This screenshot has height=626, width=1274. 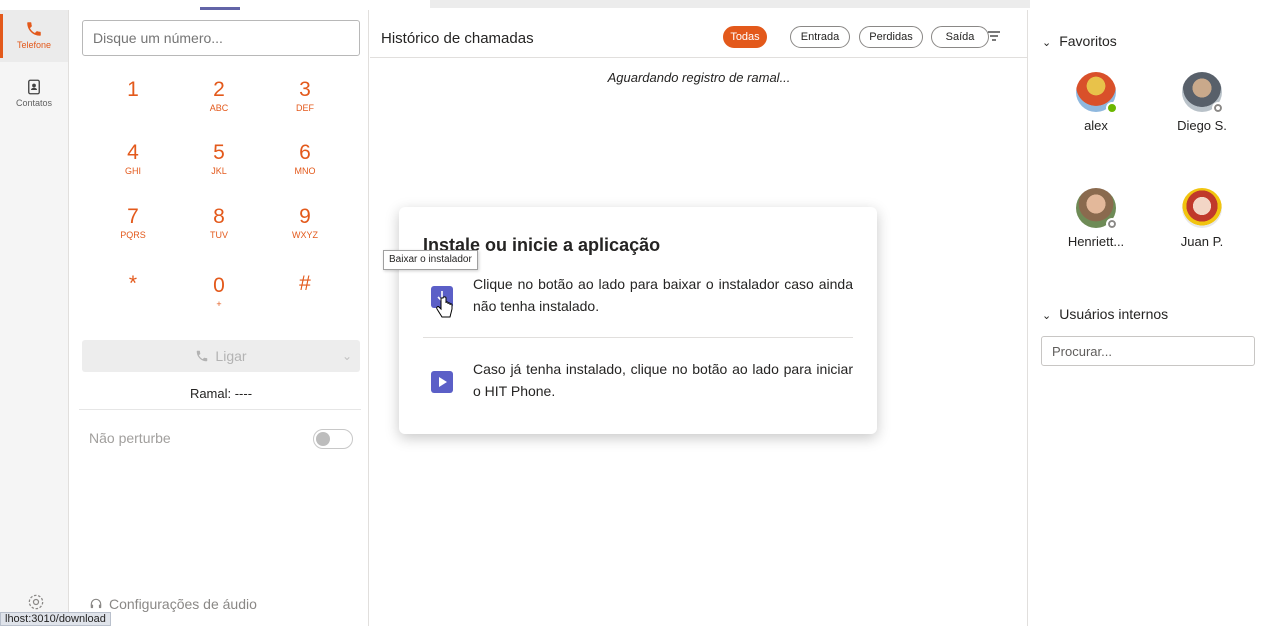 I want to click on top-strip, so click(x=637, y=5).